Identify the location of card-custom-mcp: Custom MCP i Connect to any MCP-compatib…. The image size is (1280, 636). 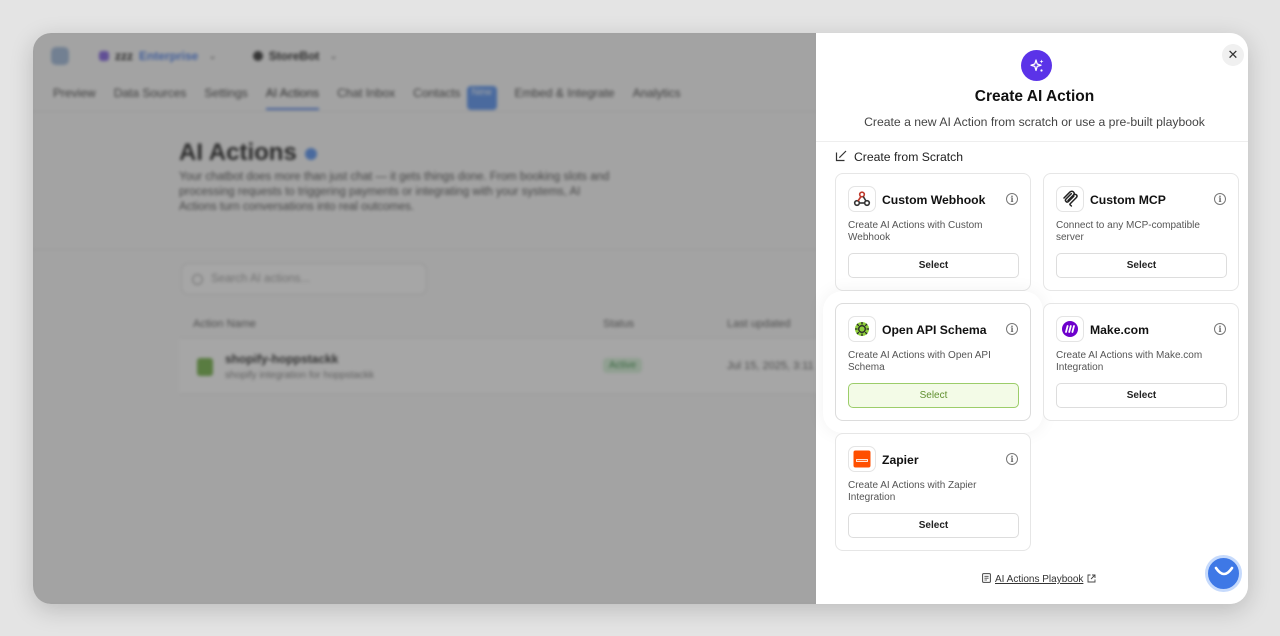
(1141, 232).